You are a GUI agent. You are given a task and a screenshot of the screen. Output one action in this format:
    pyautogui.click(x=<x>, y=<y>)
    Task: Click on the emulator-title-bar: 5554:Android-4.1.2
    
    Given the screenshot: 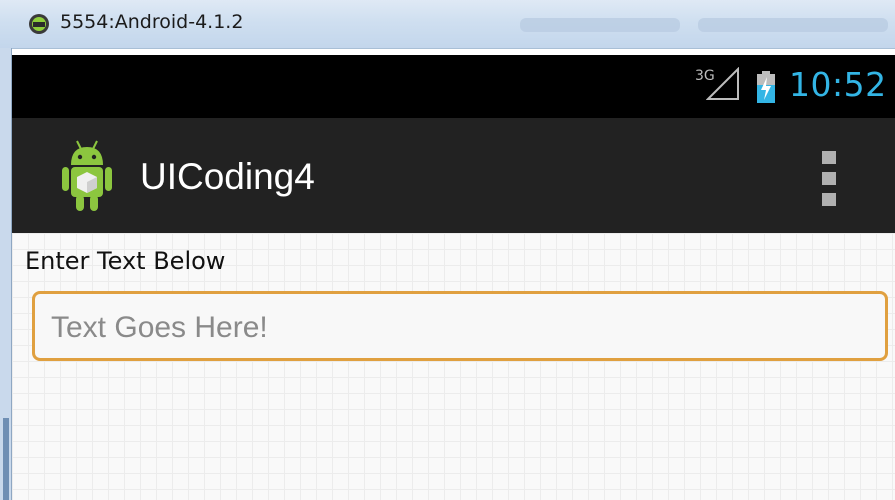 What is the action you would take?
    pyautogui.click(x=447, y=24)
    